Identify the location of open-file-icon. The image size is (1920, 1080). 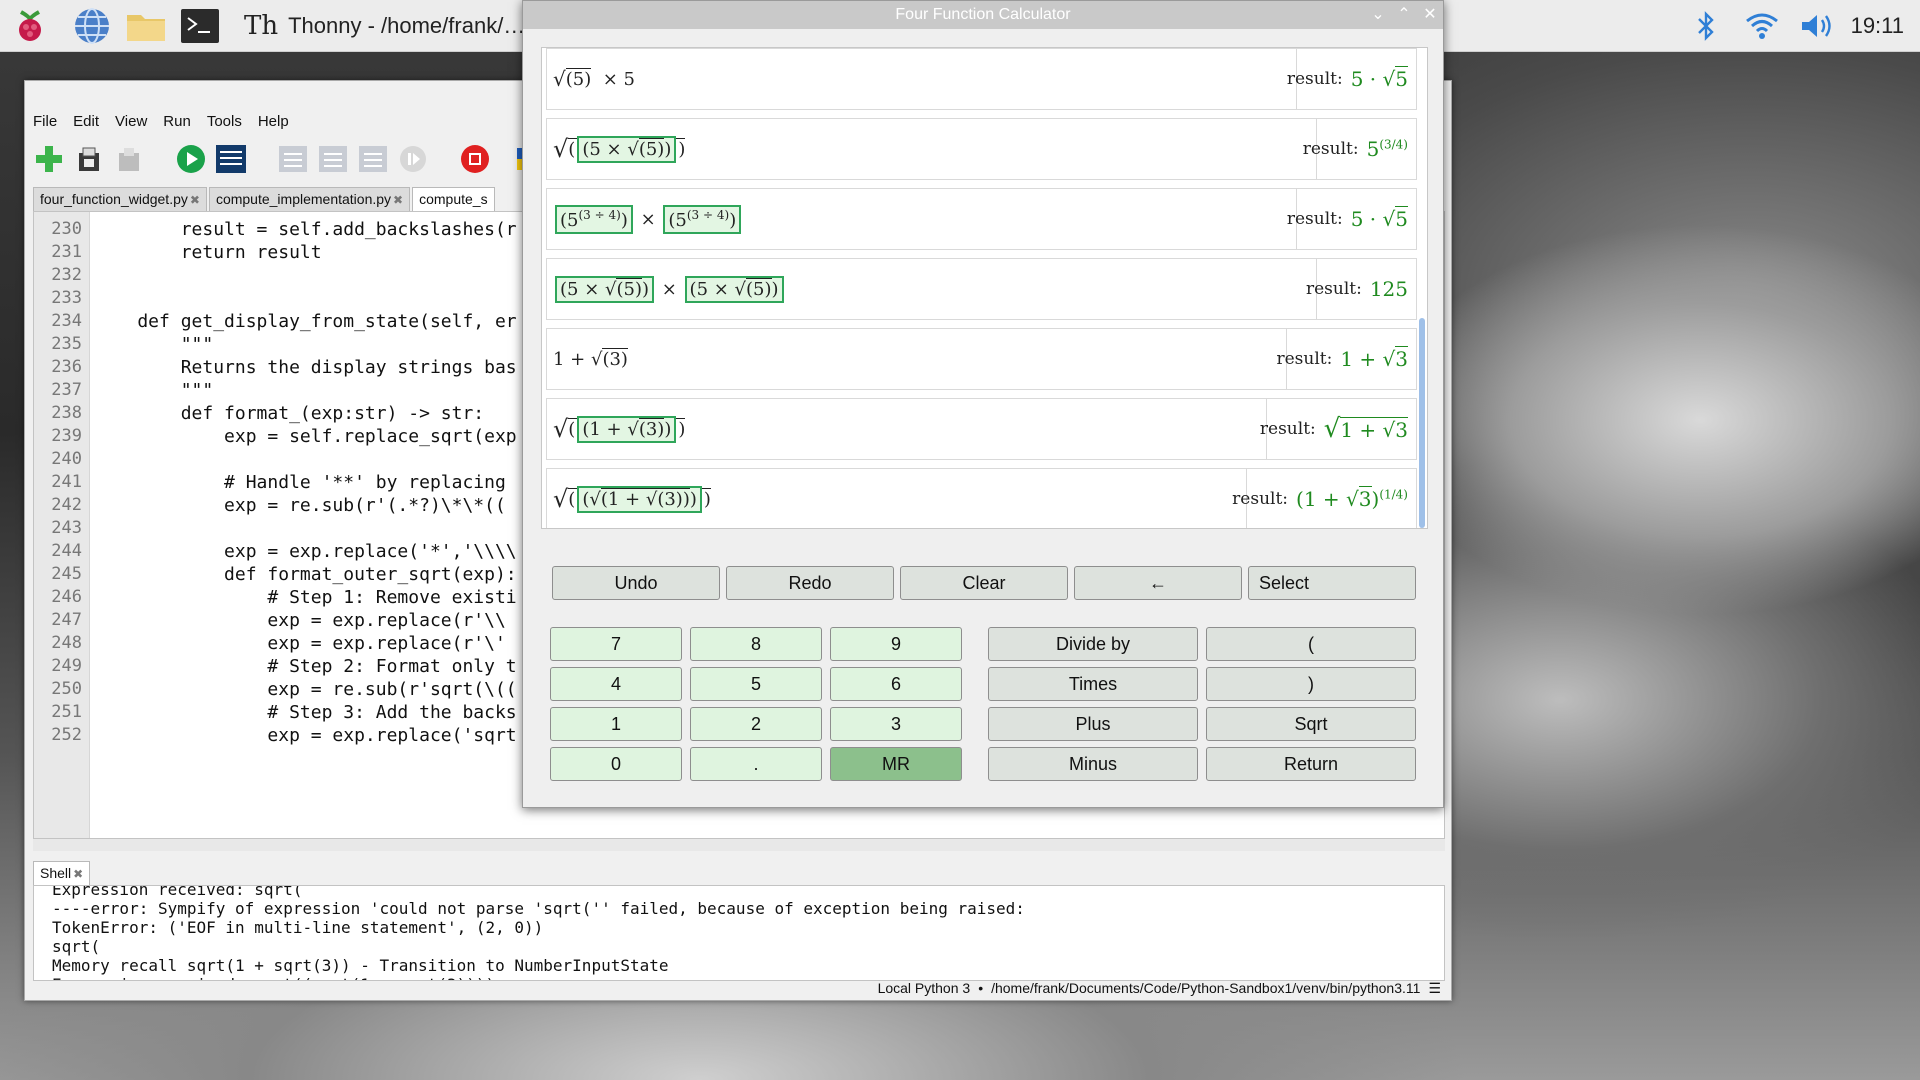
(89, 159).